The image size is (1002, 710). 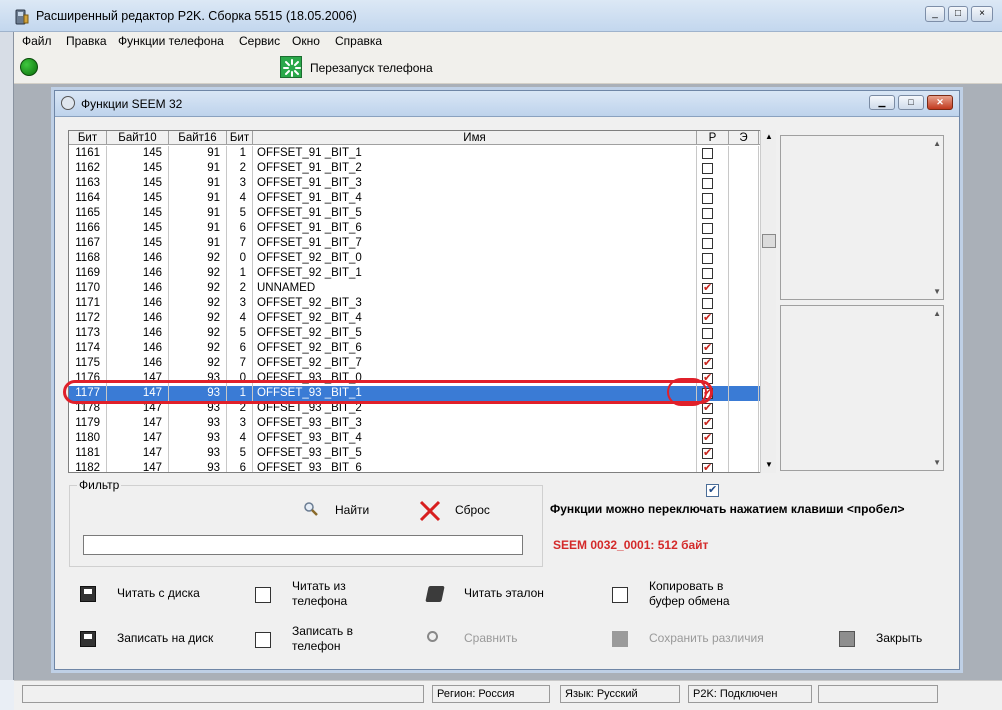 I want to click on table-row: 1165 145 91 5 OFFSET_91 _BIT_5, so click(x=421, y=213).